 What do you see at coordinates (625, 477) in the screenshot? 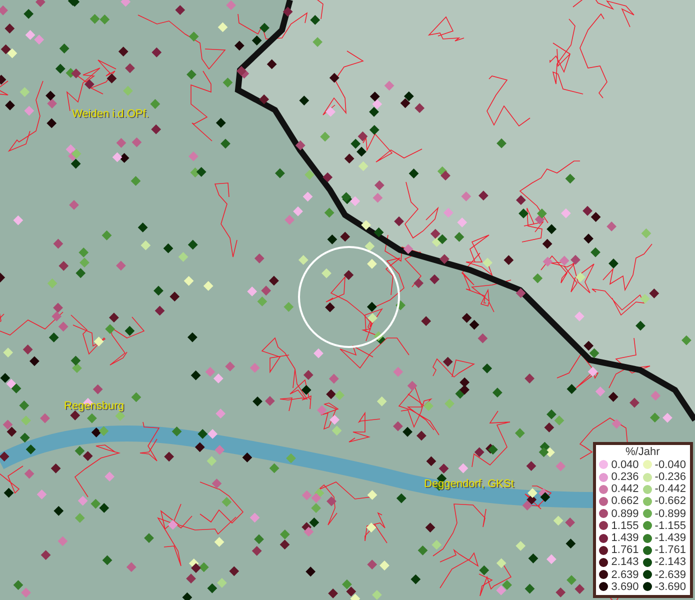
I see `legend-value: 0.236` at bounding box center [625, 477].